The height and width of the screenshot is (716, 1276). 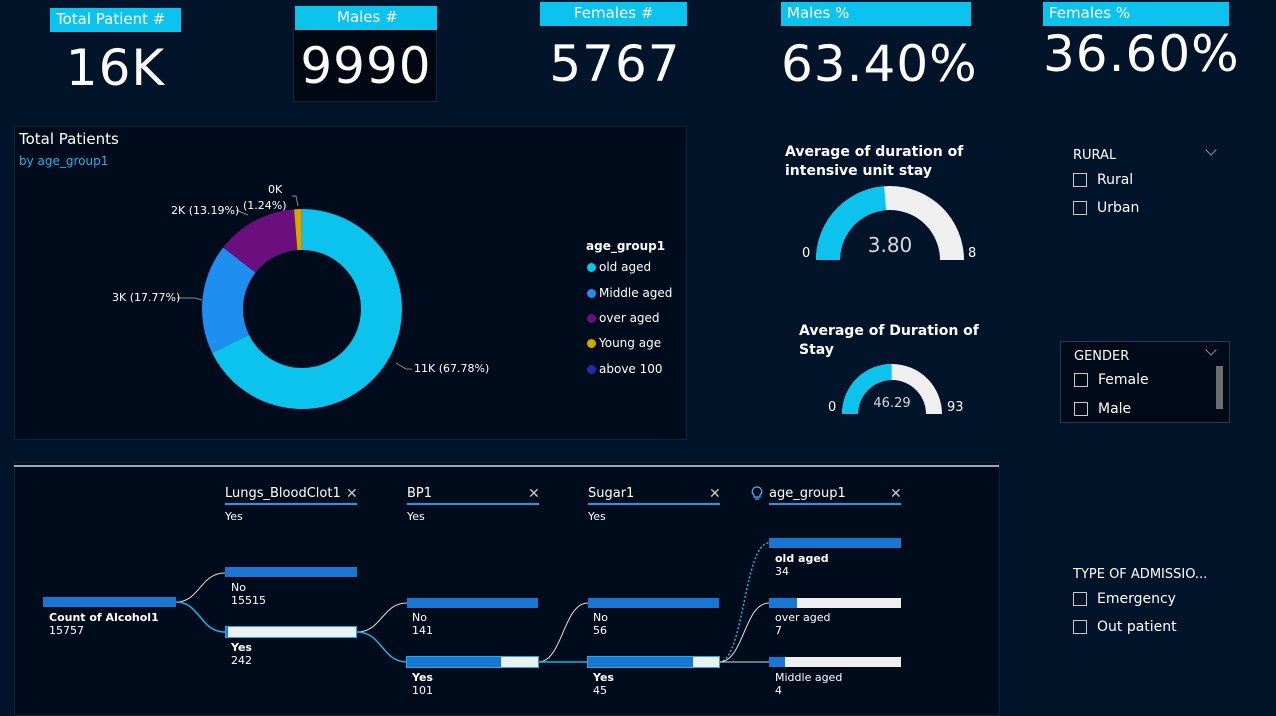 What do you see at coordinates (1136, 599) in the screenshot?
I see `slicer-option-emergency: Emergency` at bounding box center [1136, 599].